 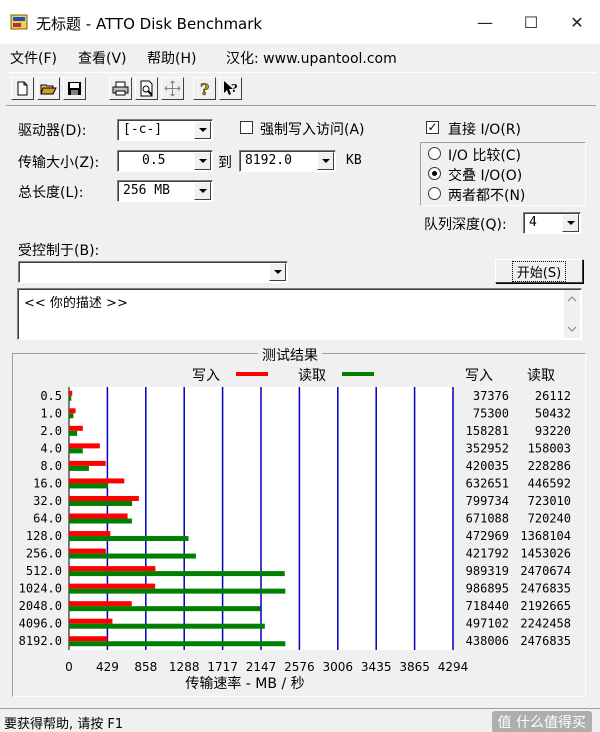 What do you see at coordinates (300, 720) in the screenshot?
I see `status-bar: 要获得帮助, 请按 F1 值 什么值得买` at bounding box center [300, 720].